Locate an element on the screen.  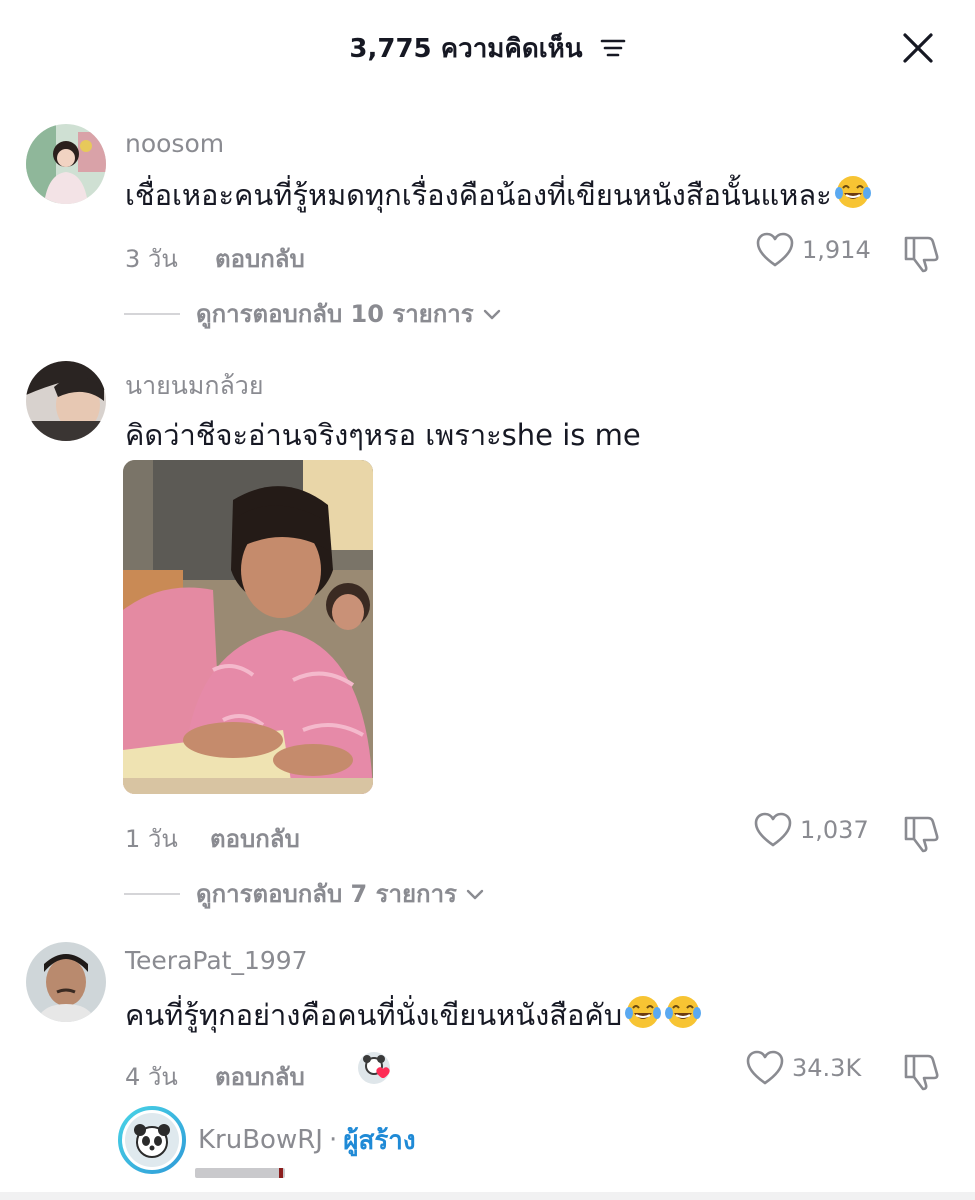
bottom-divider is located at coordinates (487, 1196).